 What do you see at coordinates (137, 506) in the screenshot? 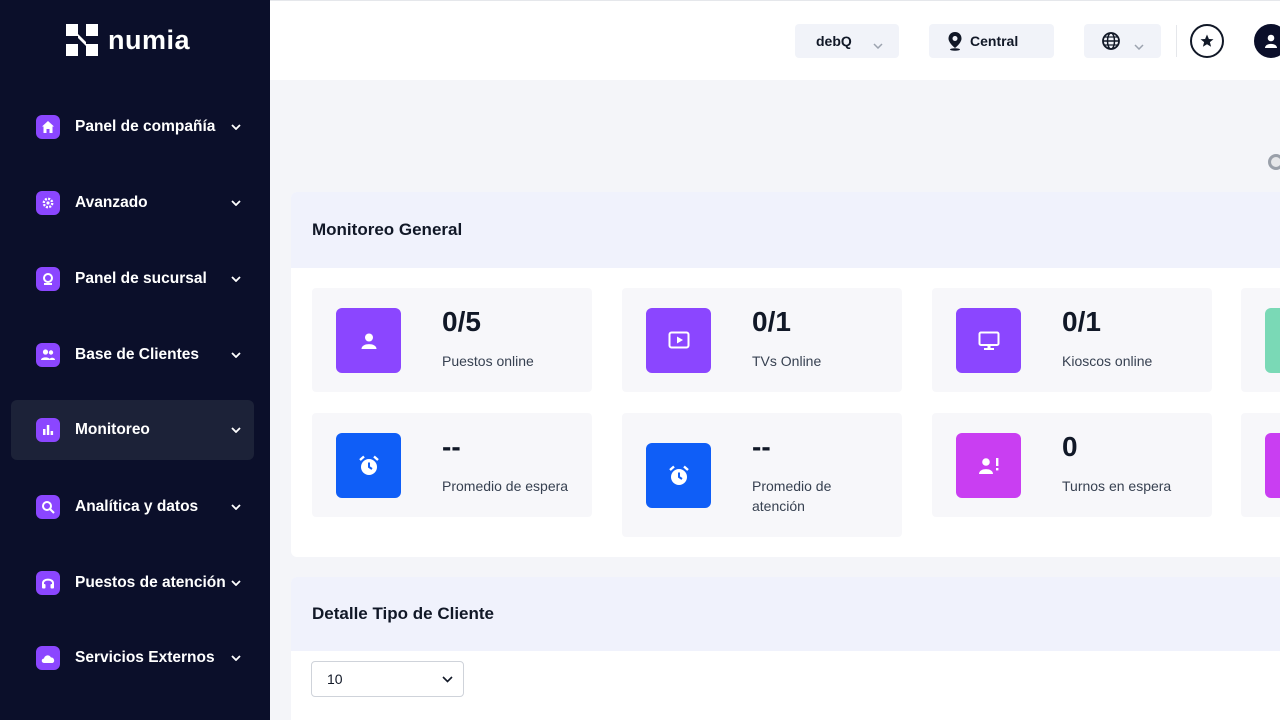
I see `sidebar-item-label: Analítica y datos` at bounding box center [137, 506].